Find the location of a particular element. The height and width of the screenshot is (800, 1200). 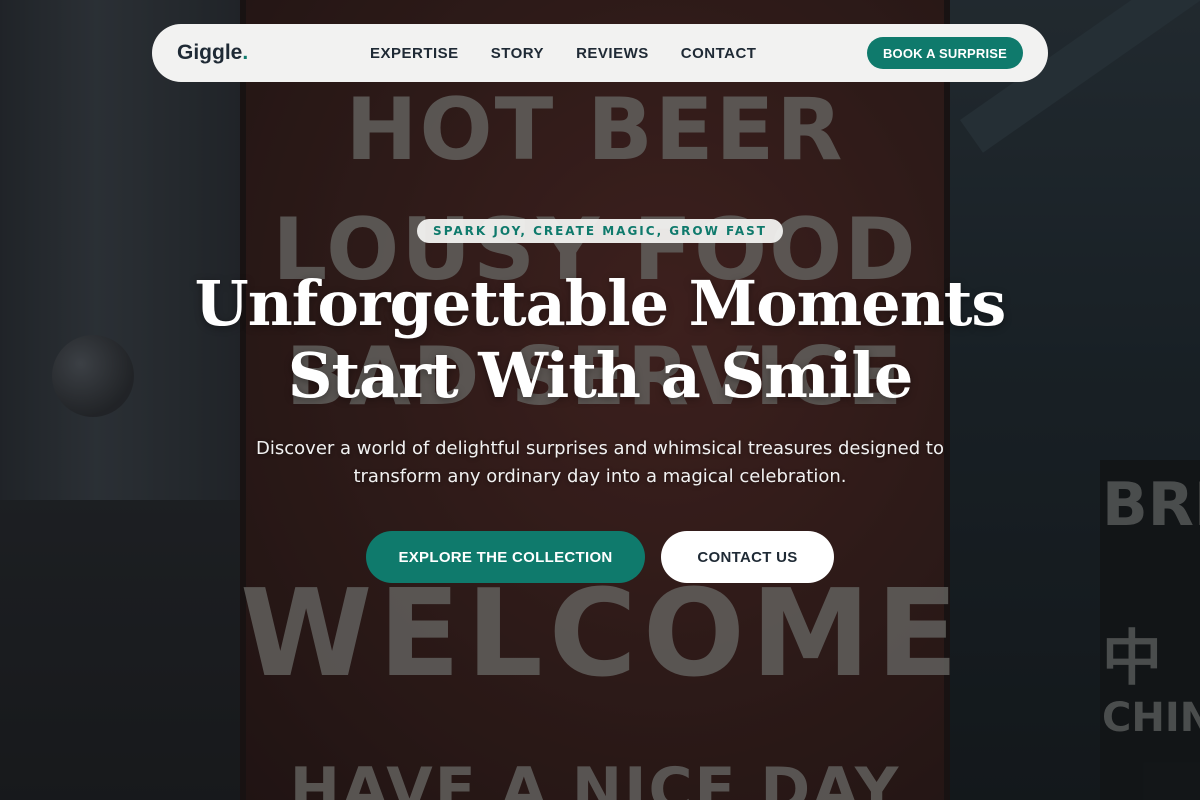

hero-headline-line1: Unforgettable Moments is located at coordinates (600, 303).